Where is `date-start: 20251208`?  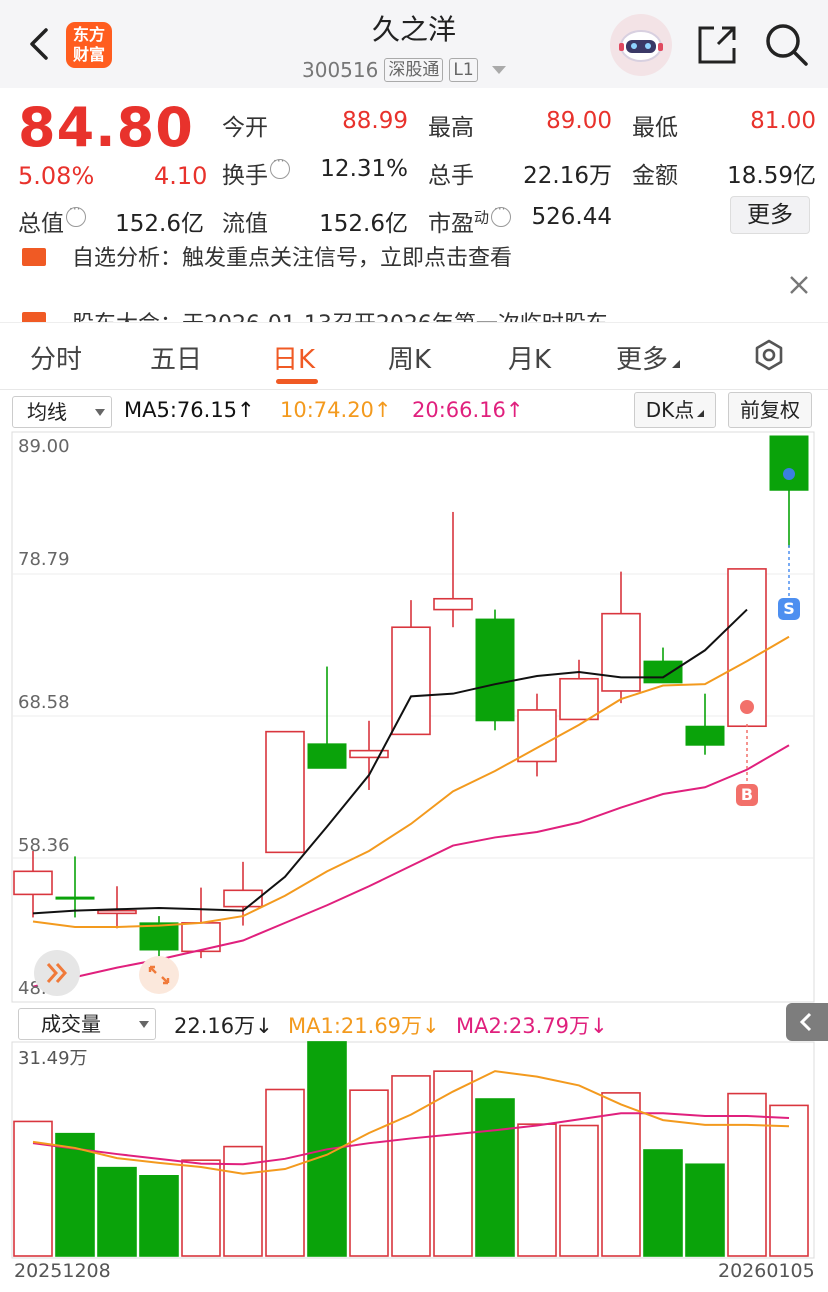 date-start: 20251208 is located at coordinates (62, 1271).